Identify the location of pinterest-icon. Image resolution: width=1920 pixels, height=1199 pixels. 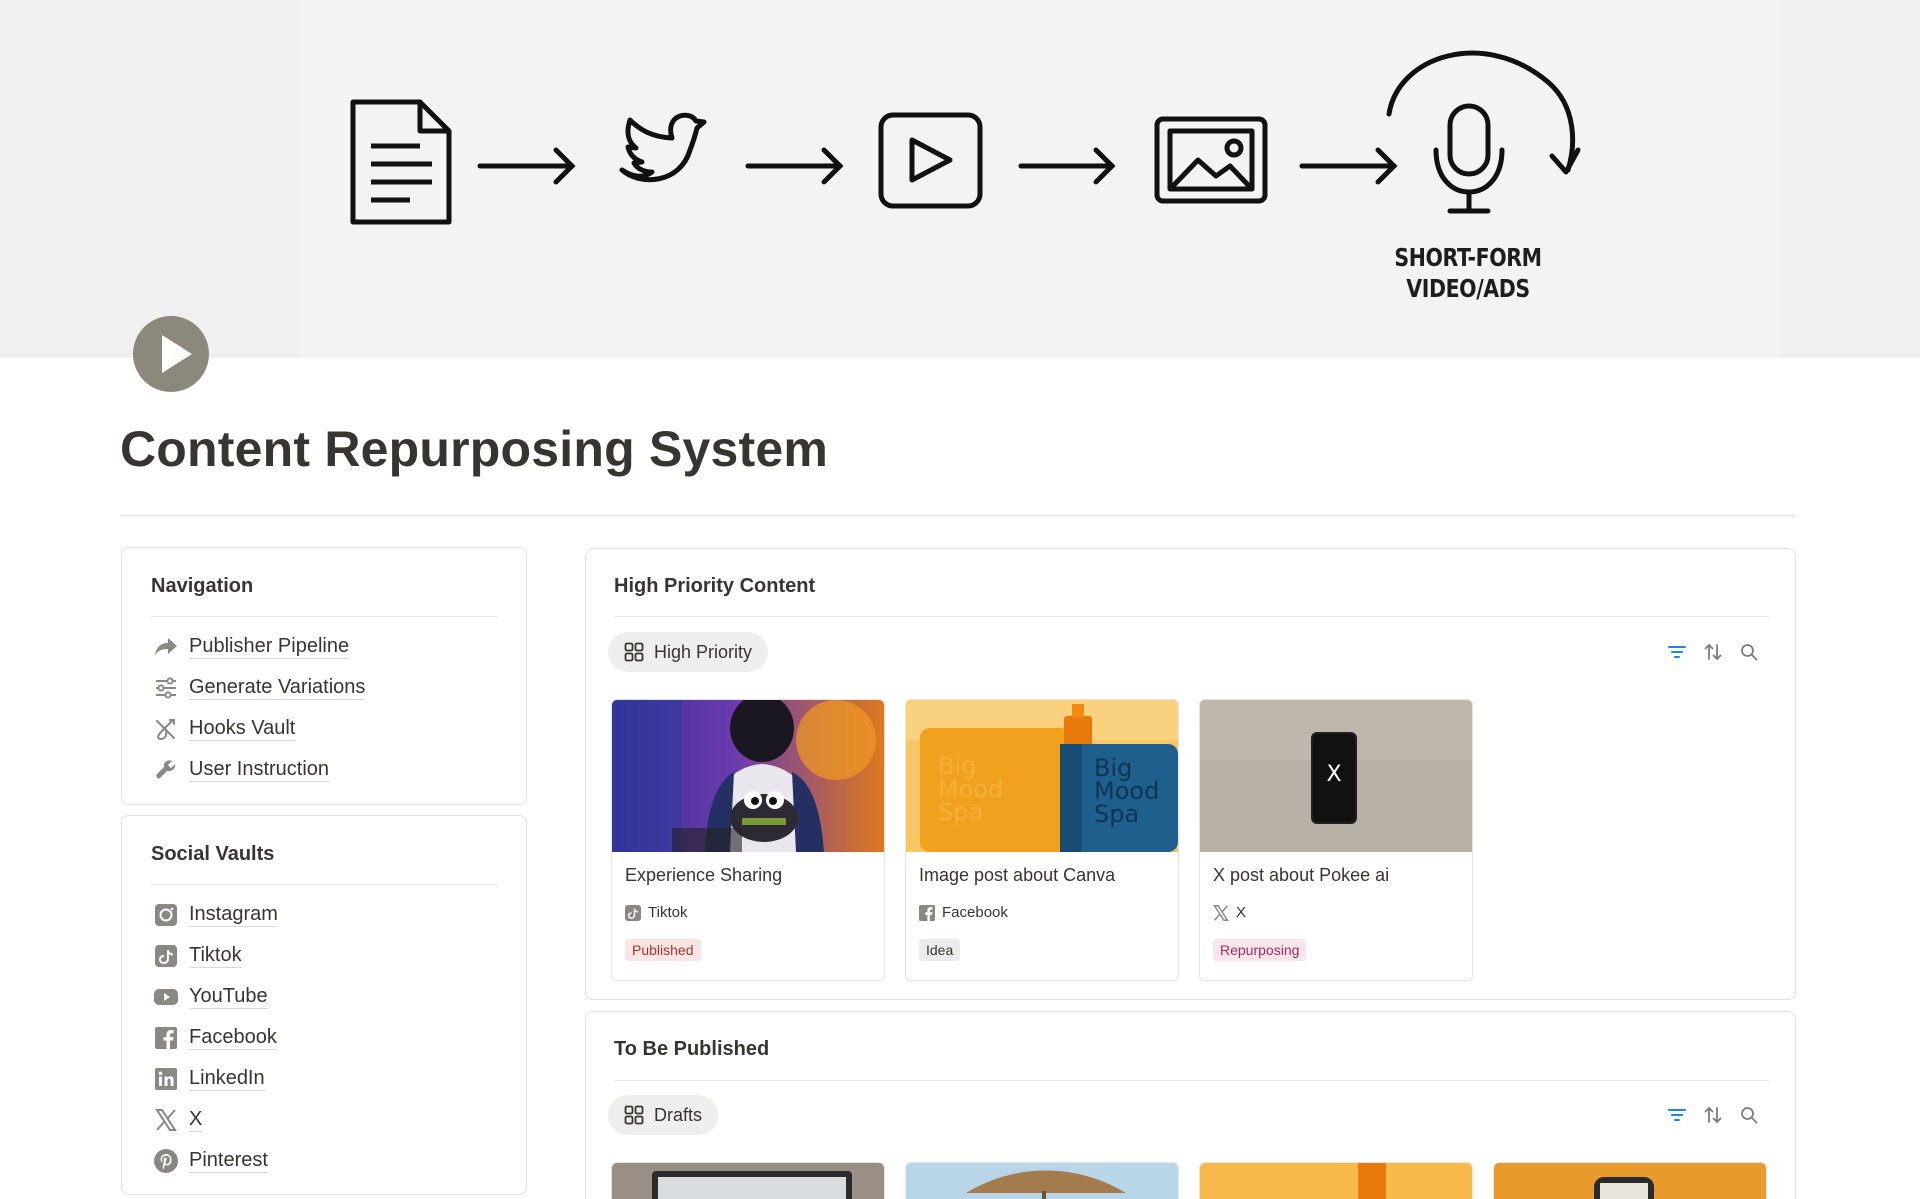
(166, 1161).